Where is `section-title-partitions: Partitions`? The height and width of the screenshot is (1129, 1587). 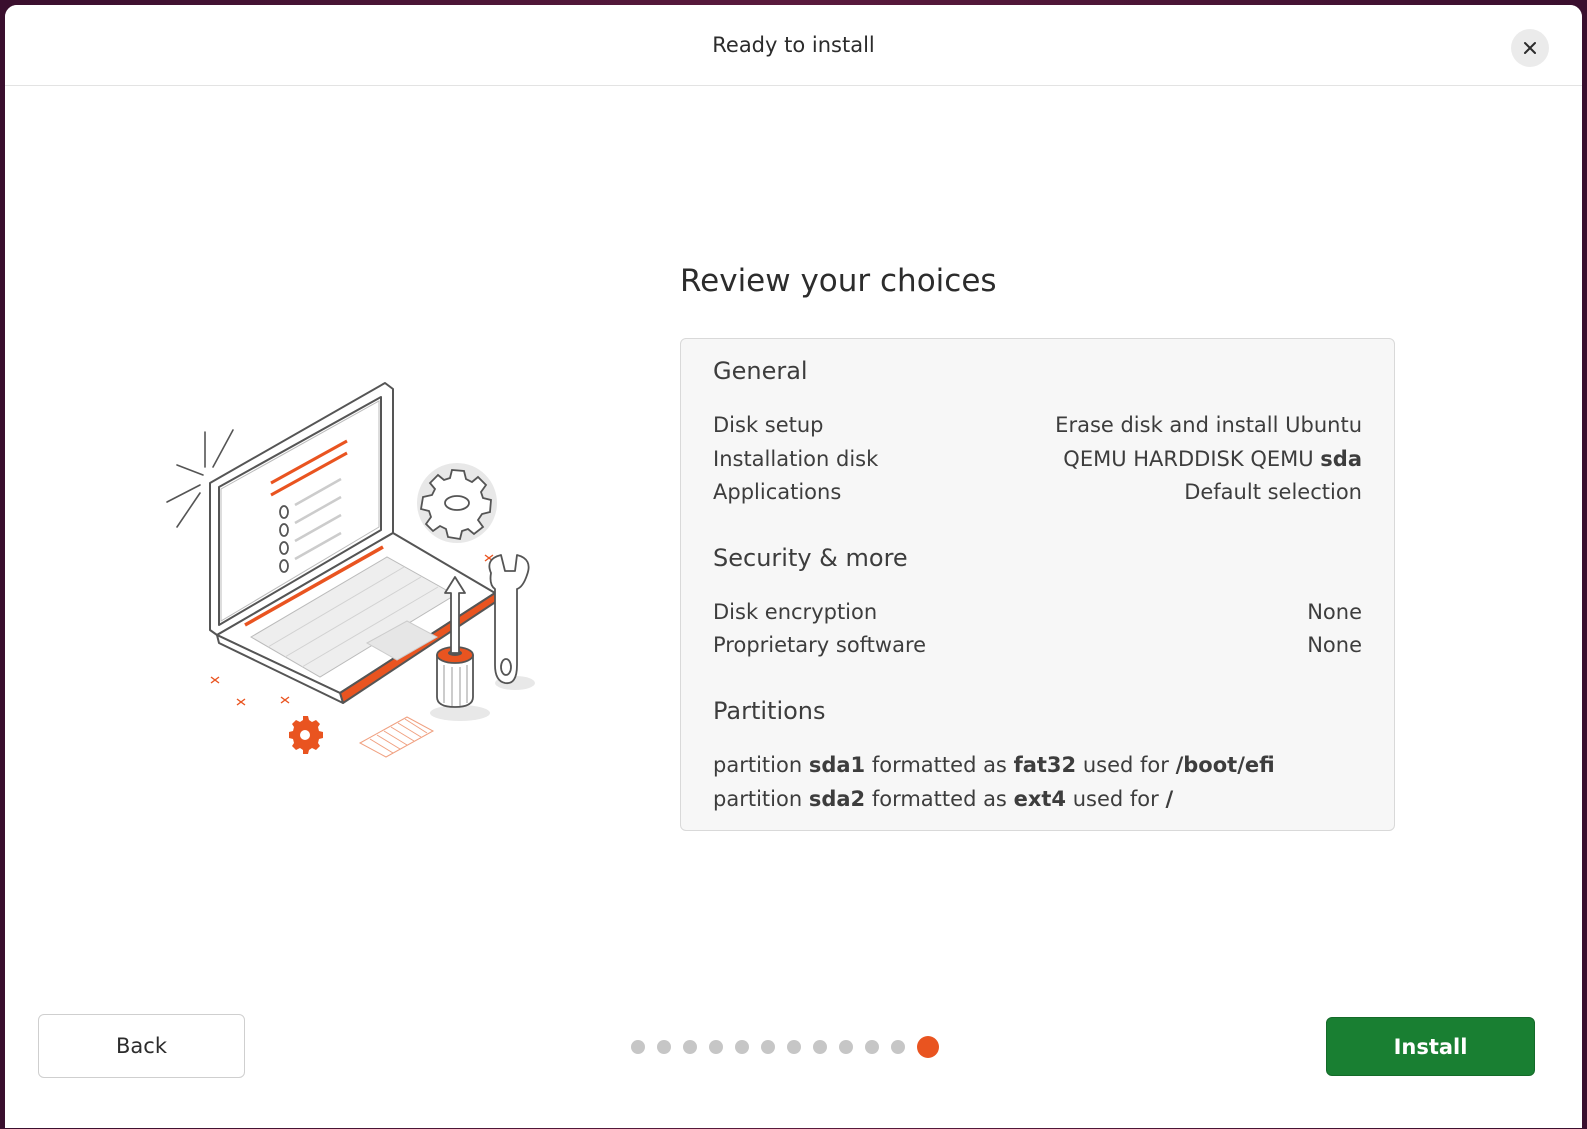 section-title-partitions: Partitions is located at coordinates (769, 711).